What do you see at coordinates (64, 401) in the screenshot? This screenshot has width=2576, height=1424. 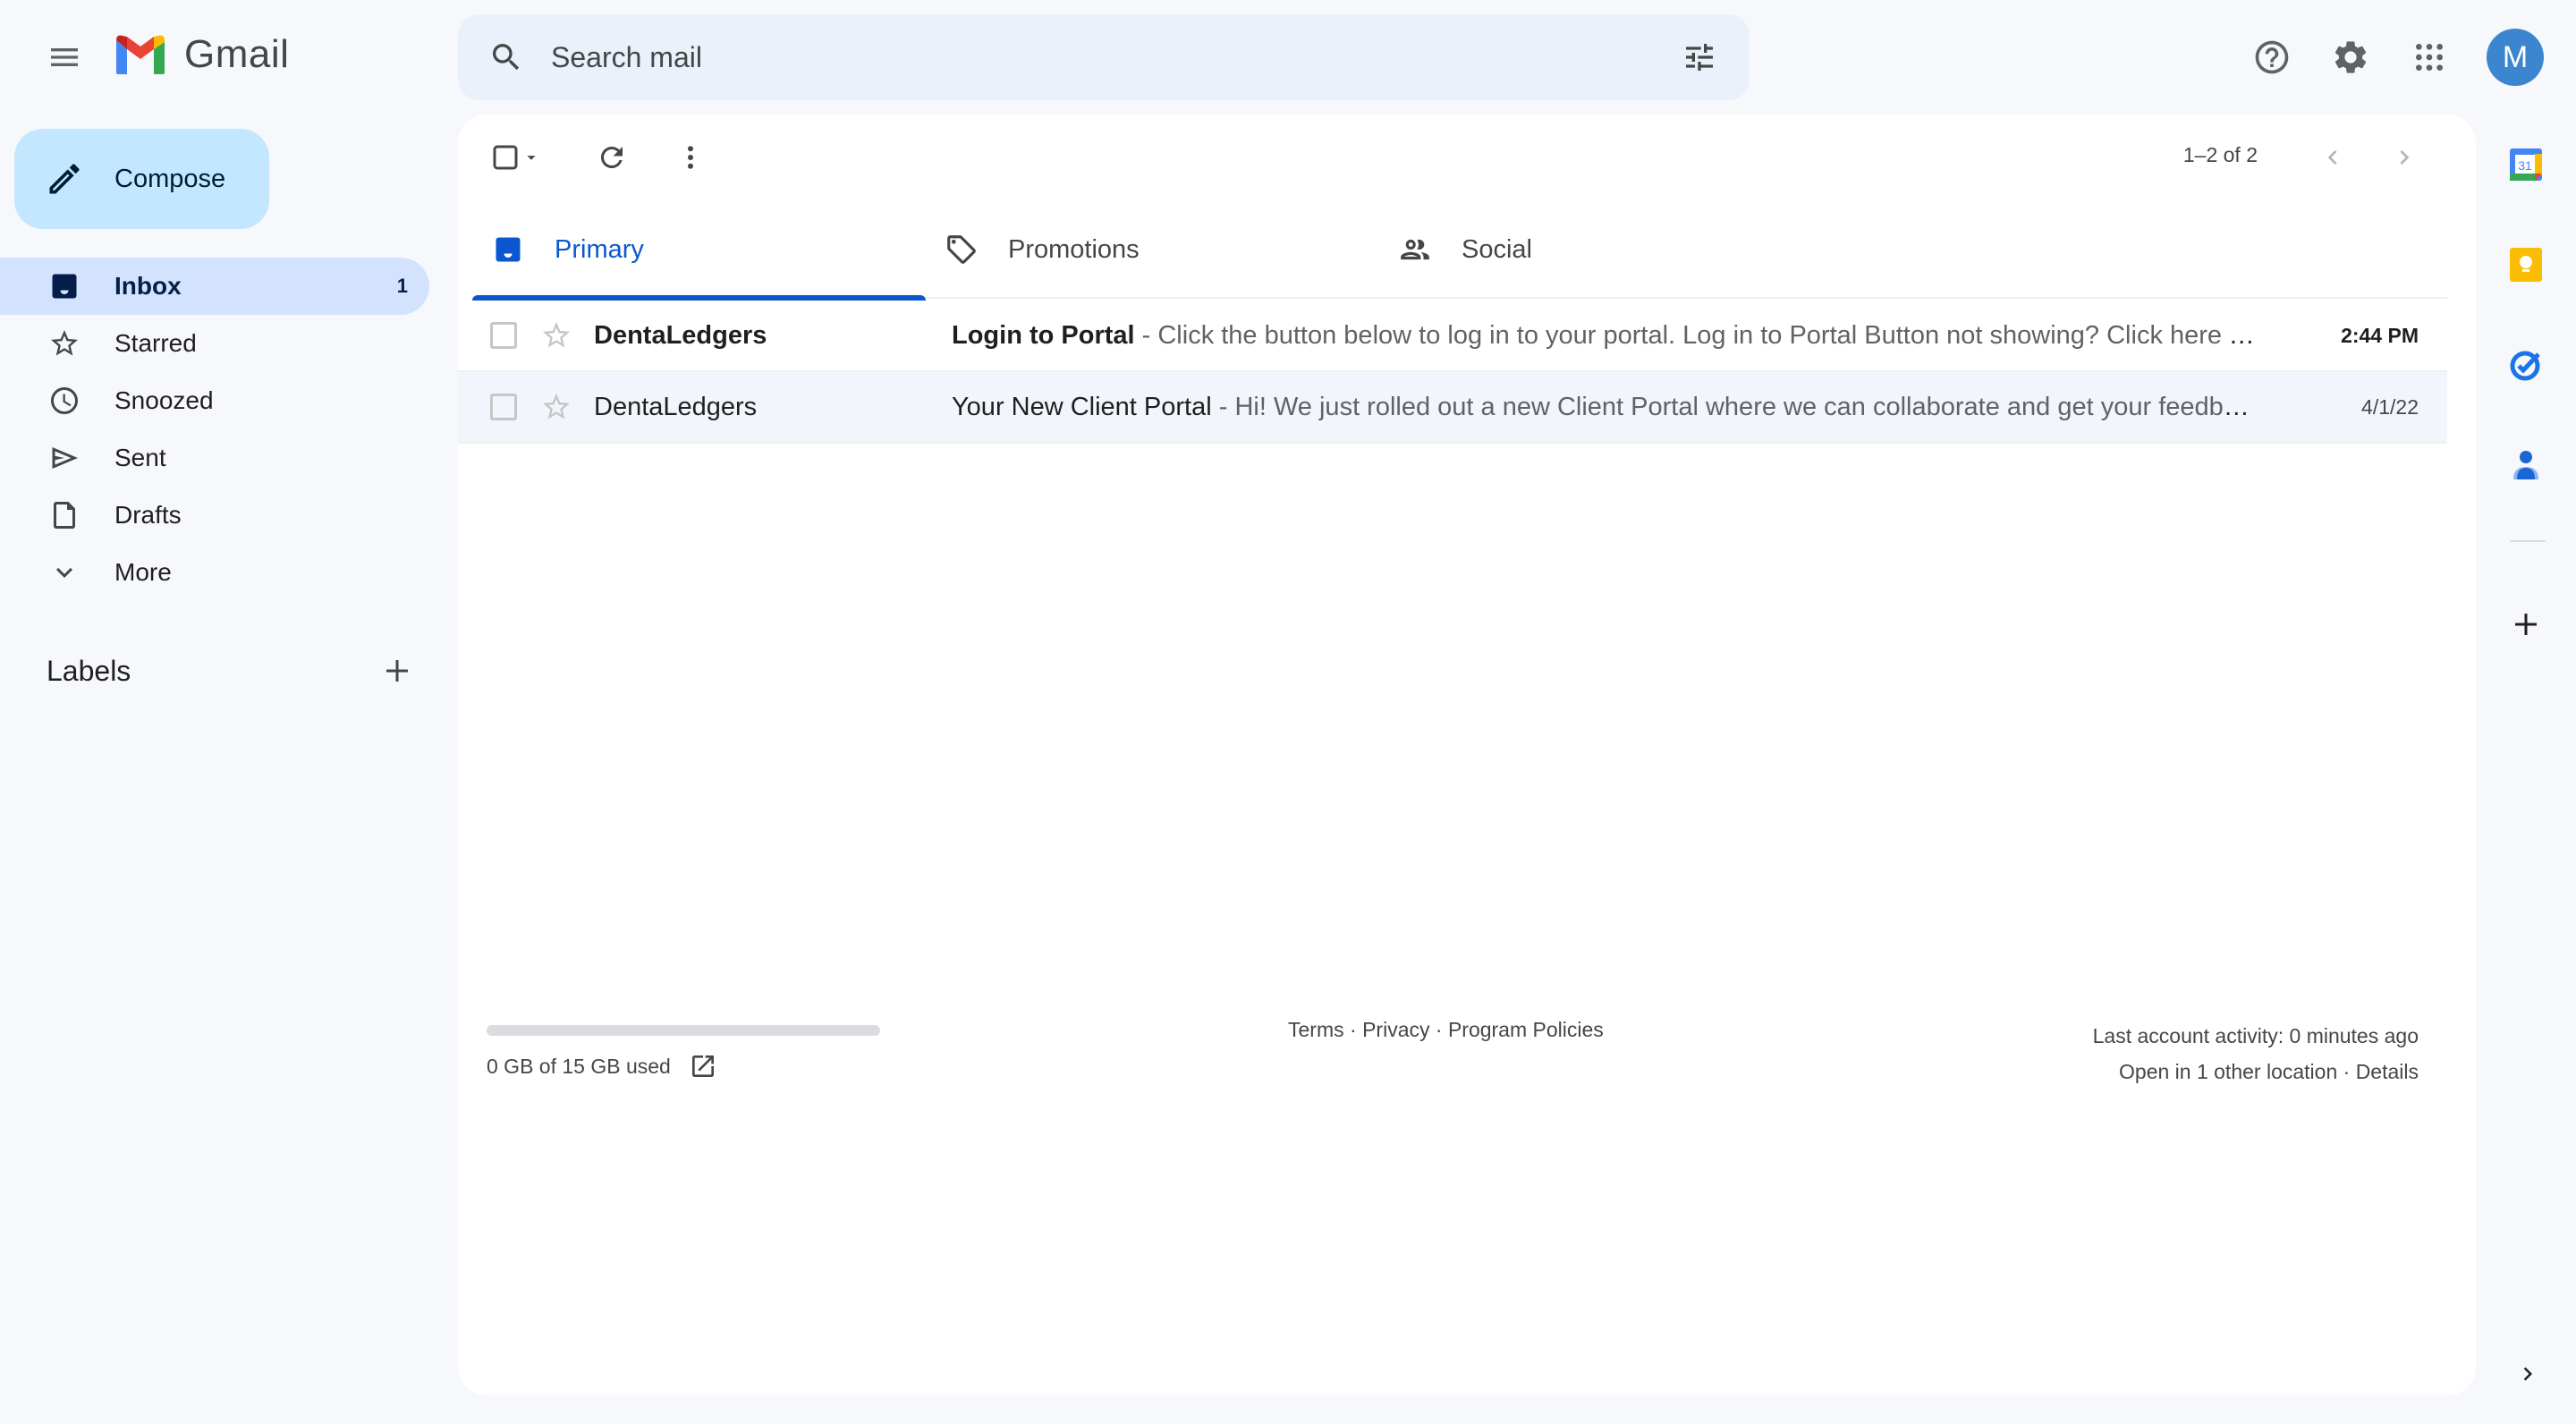 I see `clock-icon` at bounding box center [64, 401].